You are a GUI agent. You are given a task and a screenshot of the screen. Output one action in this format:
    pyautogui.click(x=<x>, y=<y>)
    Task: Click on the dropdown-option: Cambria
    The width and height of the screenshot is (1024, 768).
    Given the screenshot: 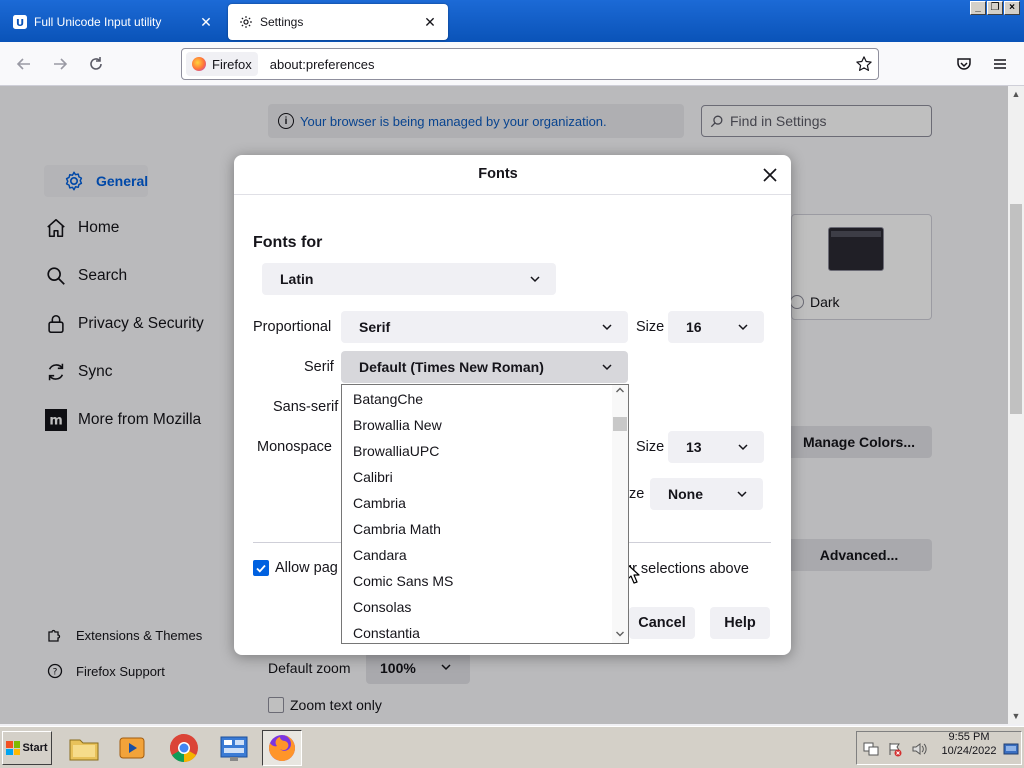 What is the action you would take?
    pyautogui.click(x=477, y=503)
    